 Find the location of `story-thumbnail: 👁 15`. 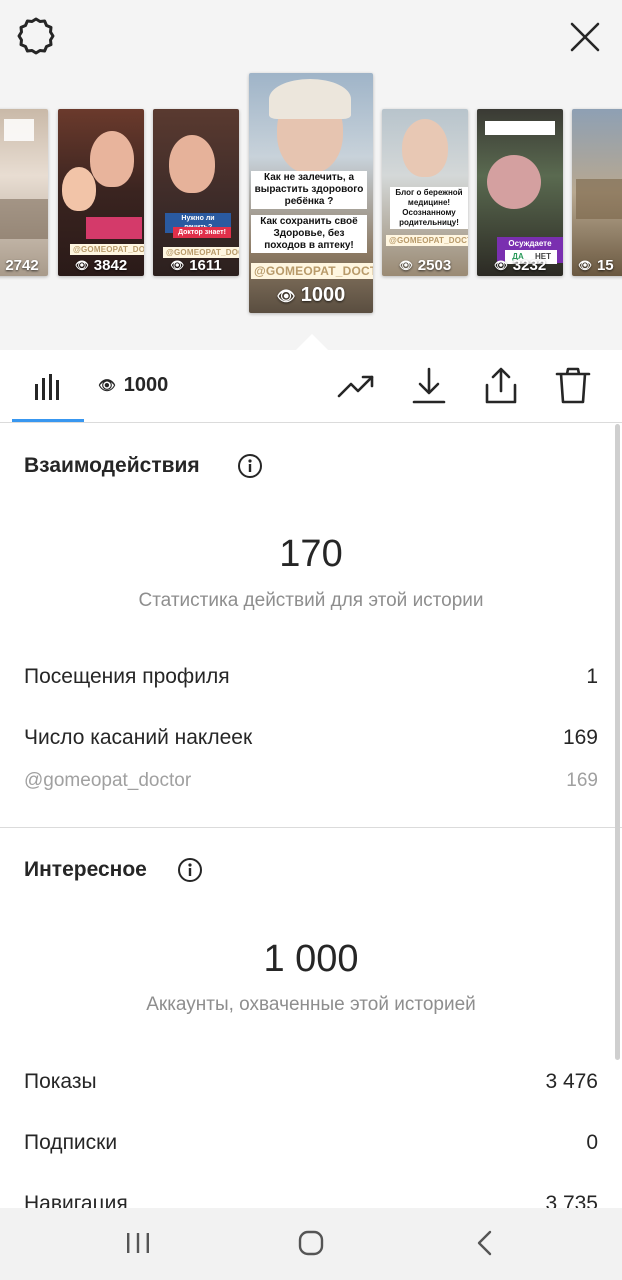

story-thumbnail: 👁 15 is located at coordinates (597, 192).